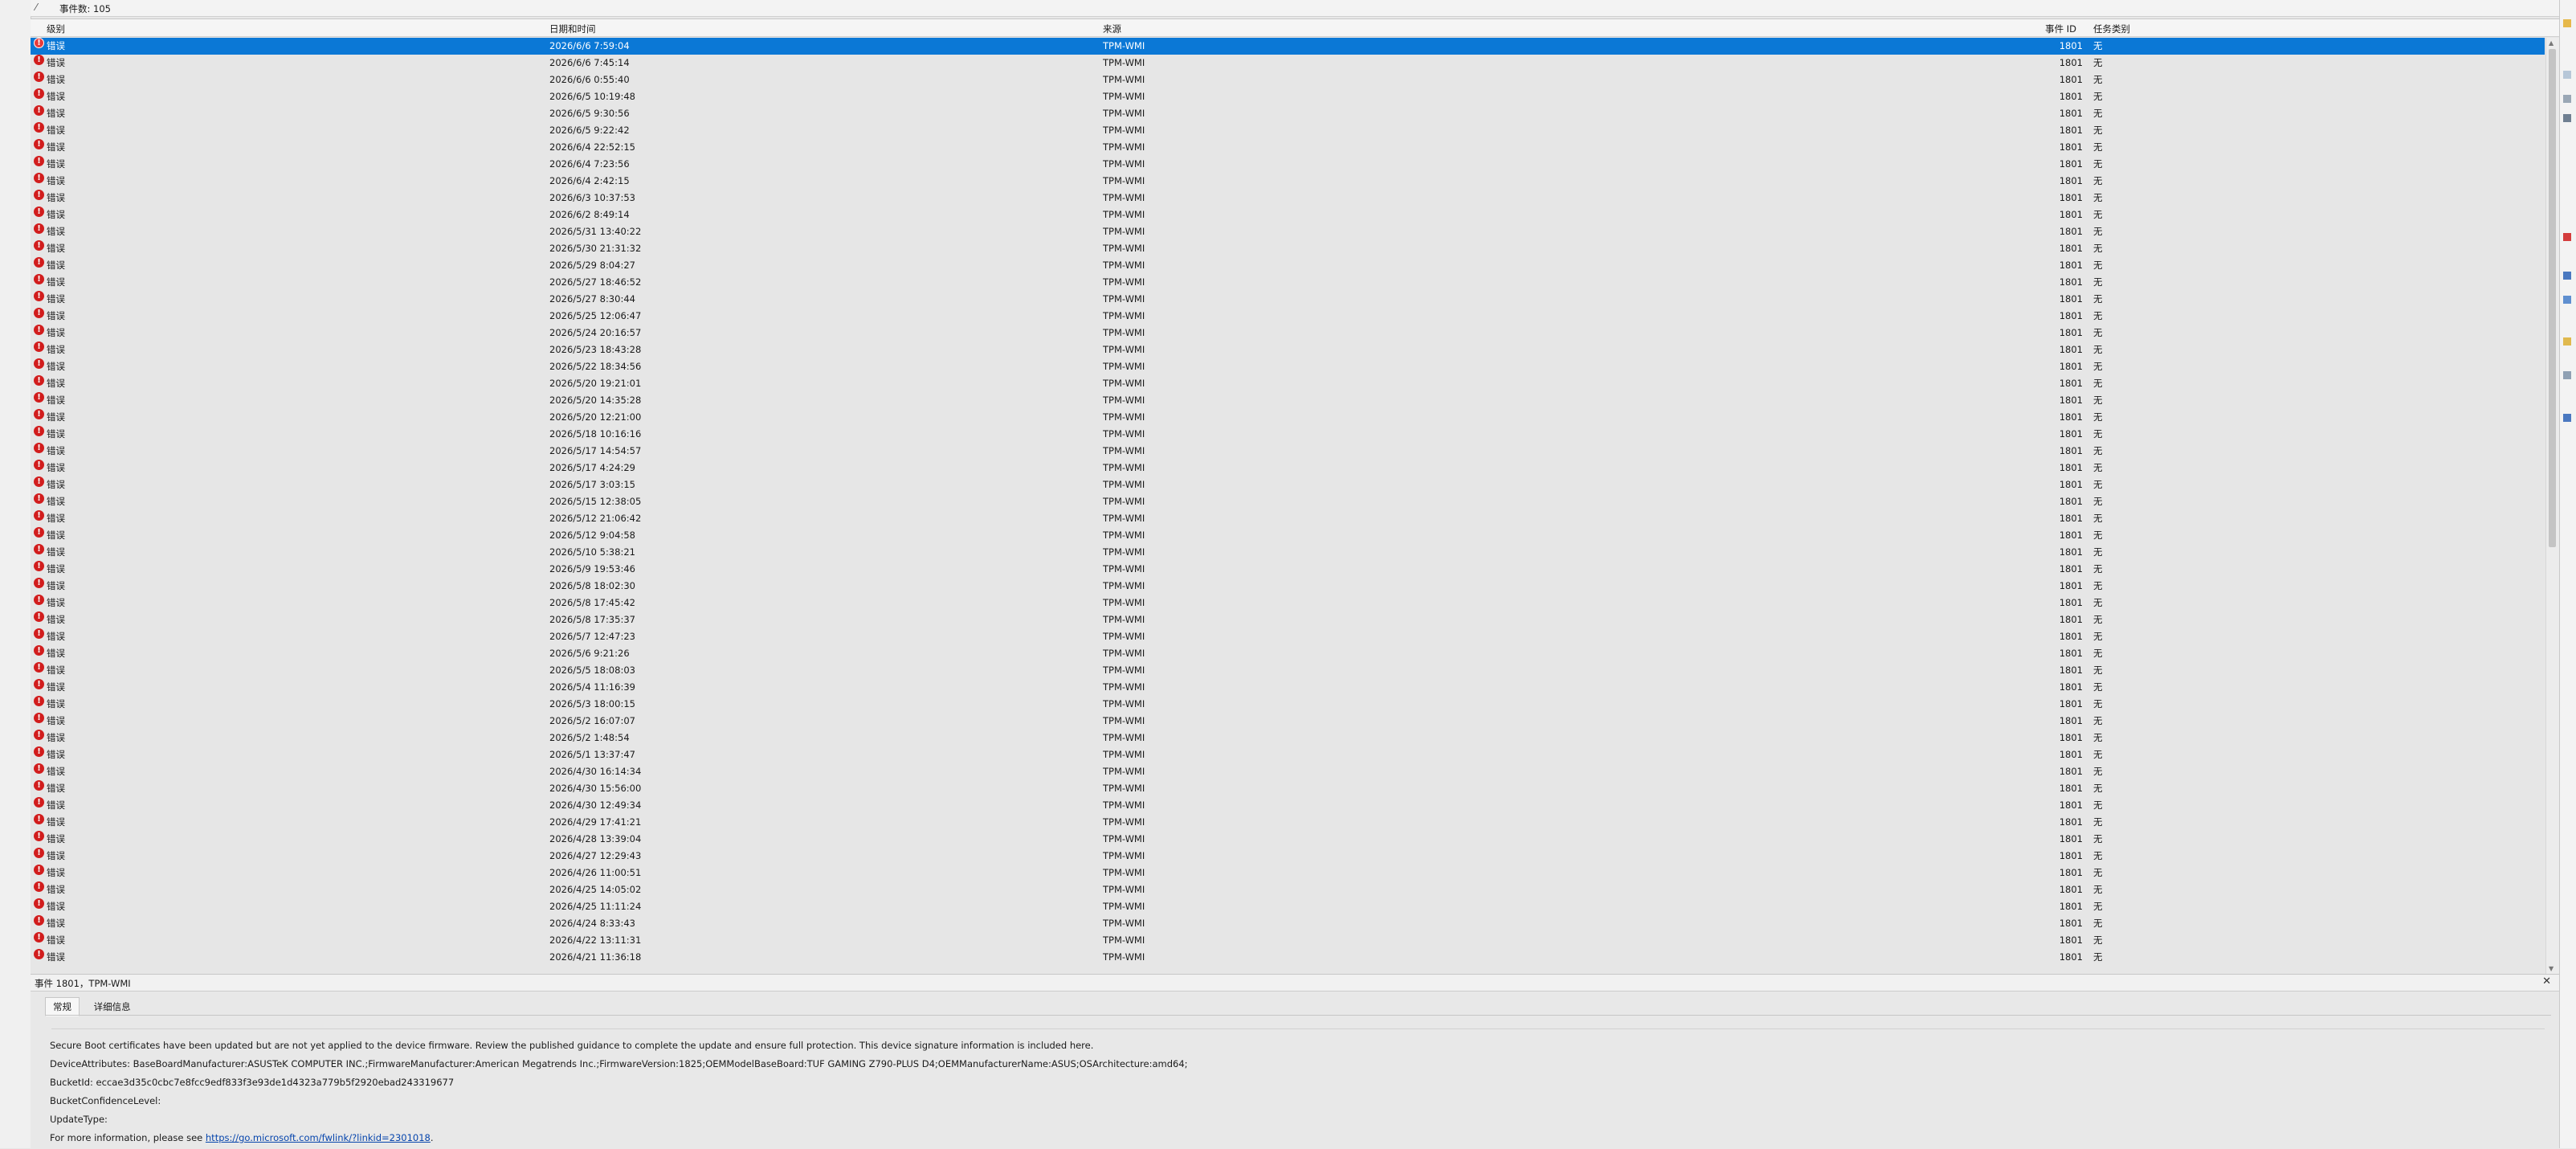  Describe the element at coordinates (2060, 28) in the screenshot. I see `column-header-event-id: 事件 ID` at that location.